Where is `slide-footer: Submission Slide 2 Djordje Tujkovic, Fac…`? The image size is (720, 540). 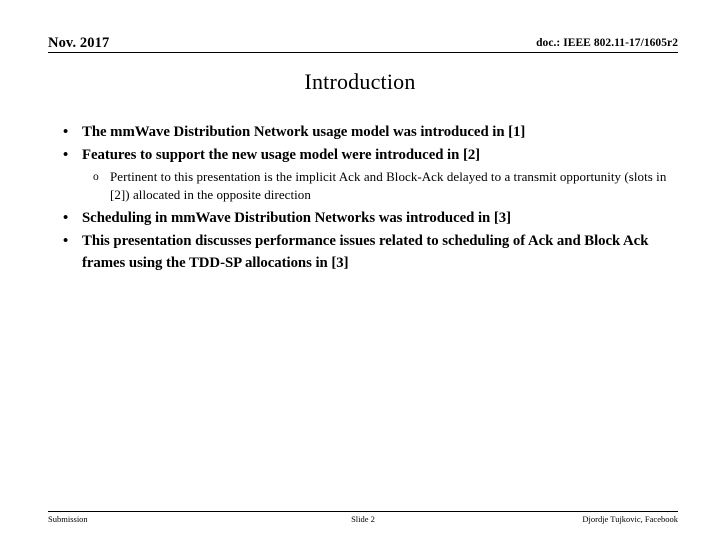 slide-footer: Submission Slide 2 Djordje Tujkovic, Fac… is located at coordinates (363, 517).